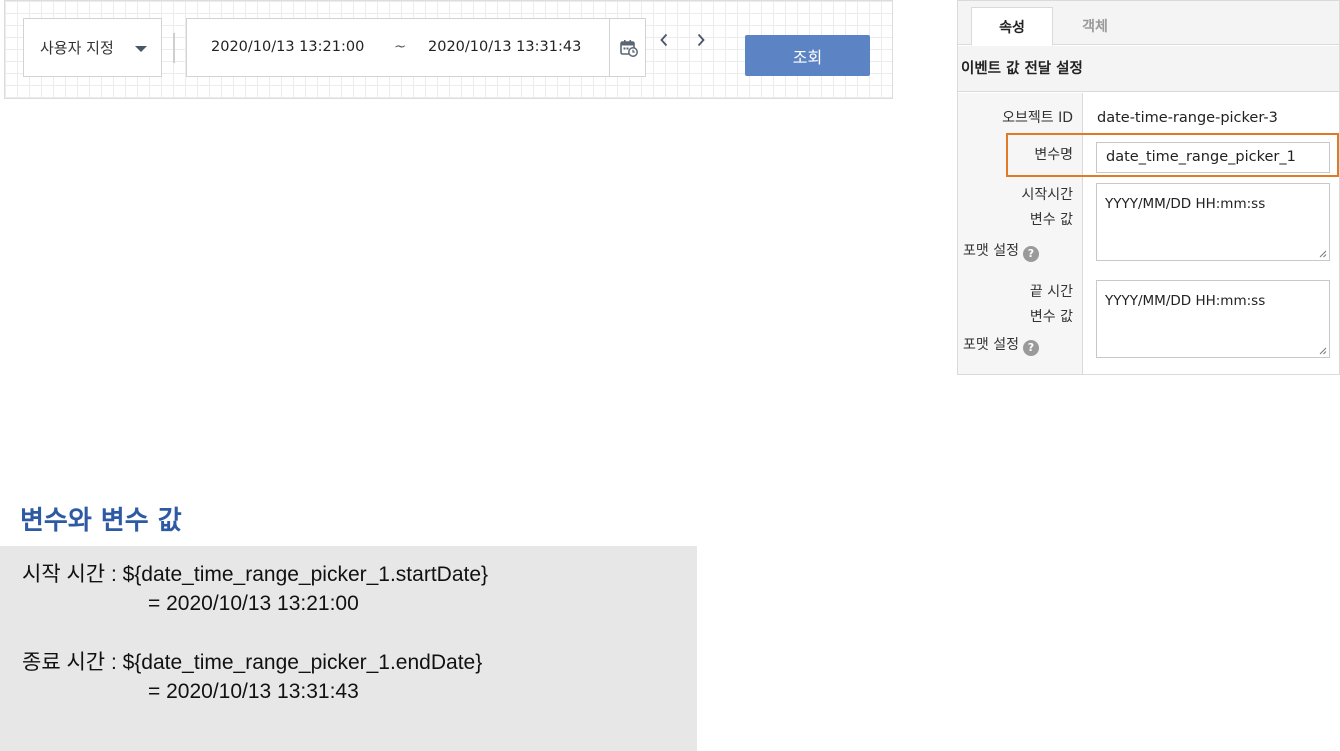 The image size is (1340, 751). What do you see at coordinates (1213, 319) in the screenshot?
I see `end-format-textarea: YYYY/MM/DD HH:mm:ss` at bounding box center [1213, 319].